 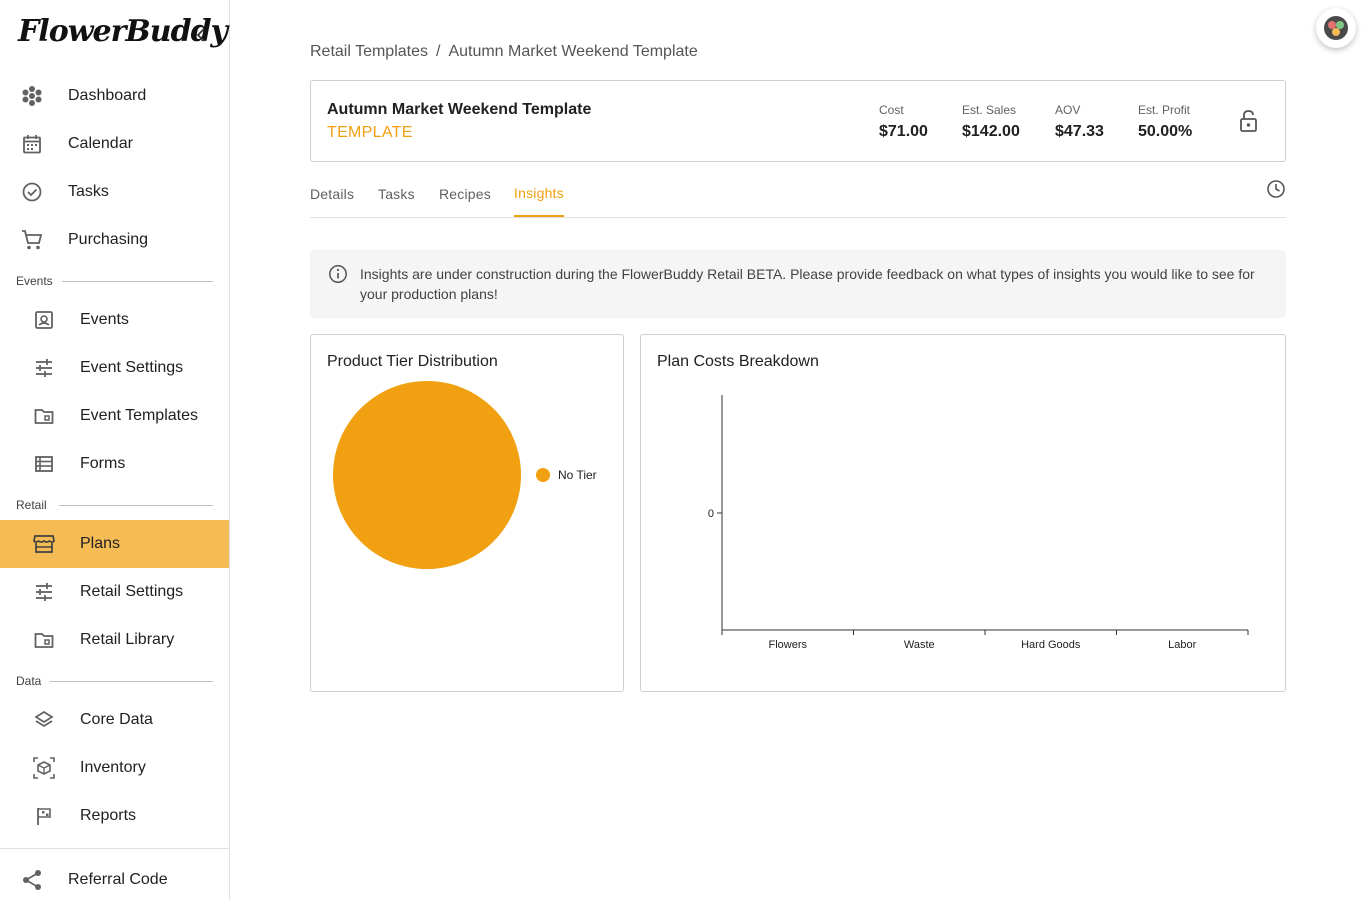 What do you see at coordinates (427, 475) in the screenshot?
I see `pie-slice` at bounding box center [427, 475].